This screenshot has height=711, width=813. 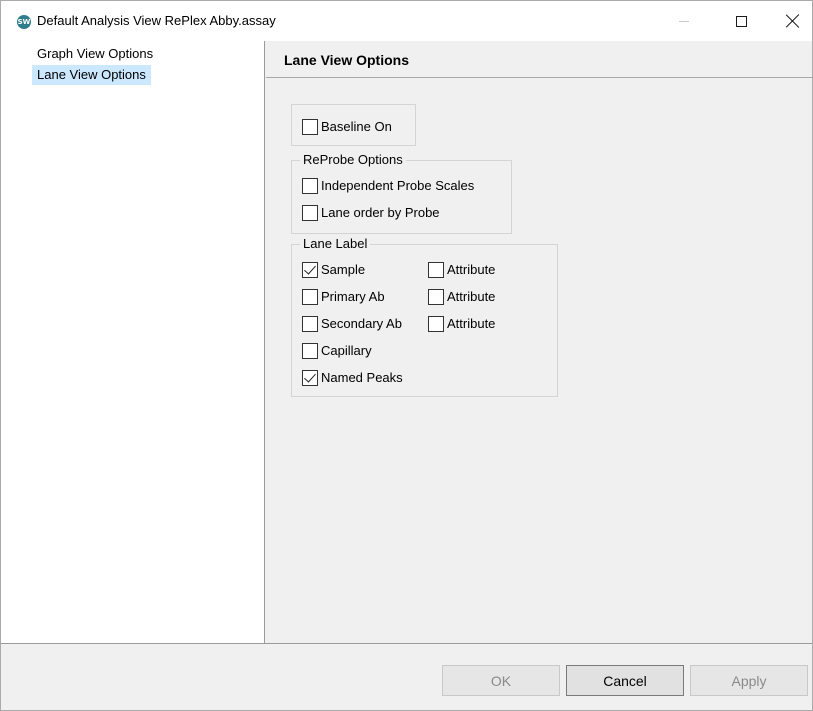 I want to click on checkbox-label: Baseline On, so click(x=356, y=126).